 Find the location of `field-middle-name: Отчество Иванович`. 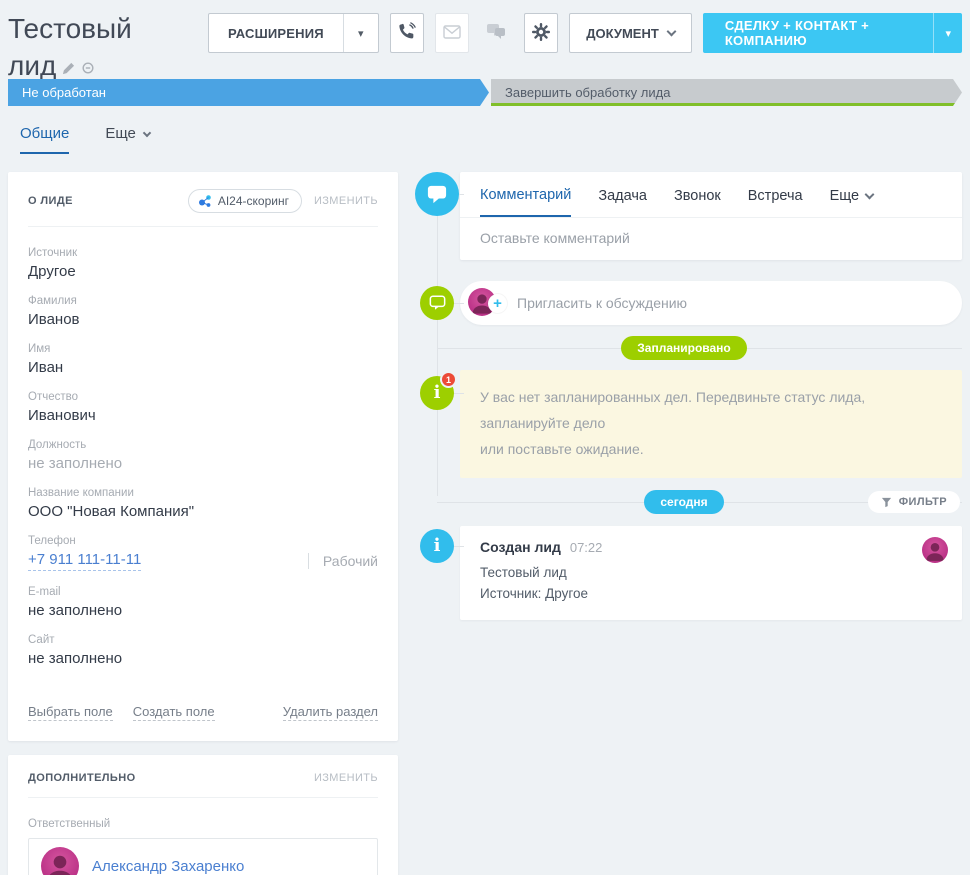

field-middle-name: Отчество Иванович is located at coordinates (62, 407).